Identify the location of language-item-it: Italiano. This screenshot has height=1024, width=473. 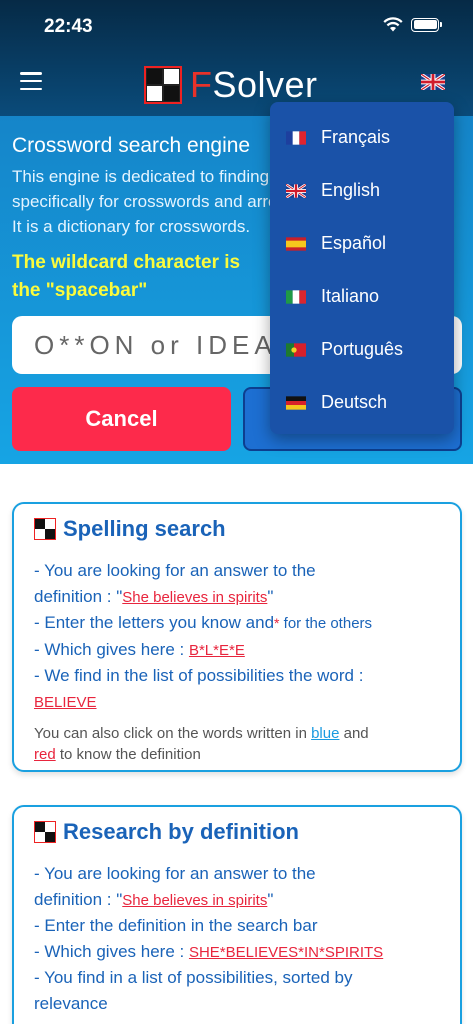
(362, 296).